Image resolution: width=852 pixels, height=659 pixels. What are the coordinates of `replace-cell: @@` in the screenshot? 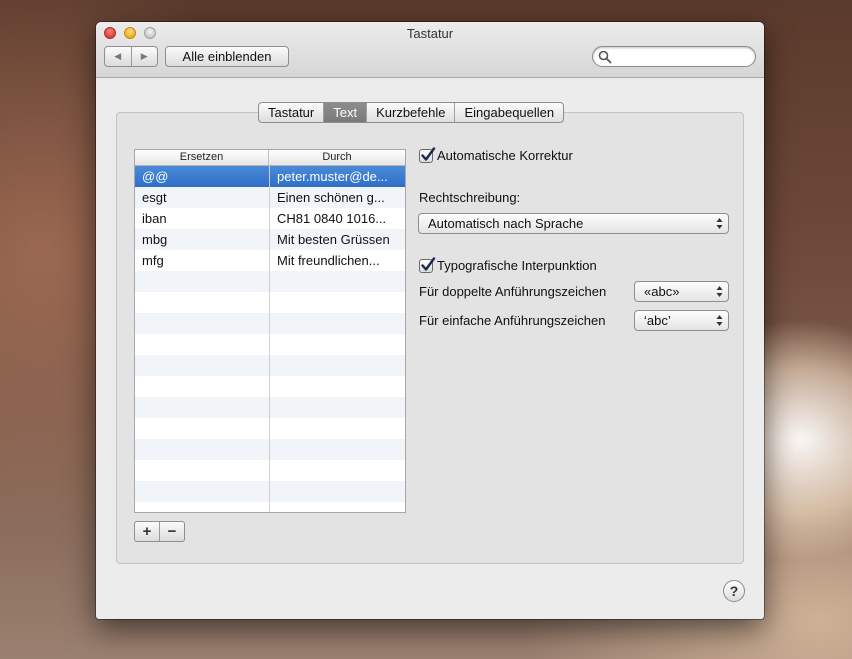 It's located at (155, 176).